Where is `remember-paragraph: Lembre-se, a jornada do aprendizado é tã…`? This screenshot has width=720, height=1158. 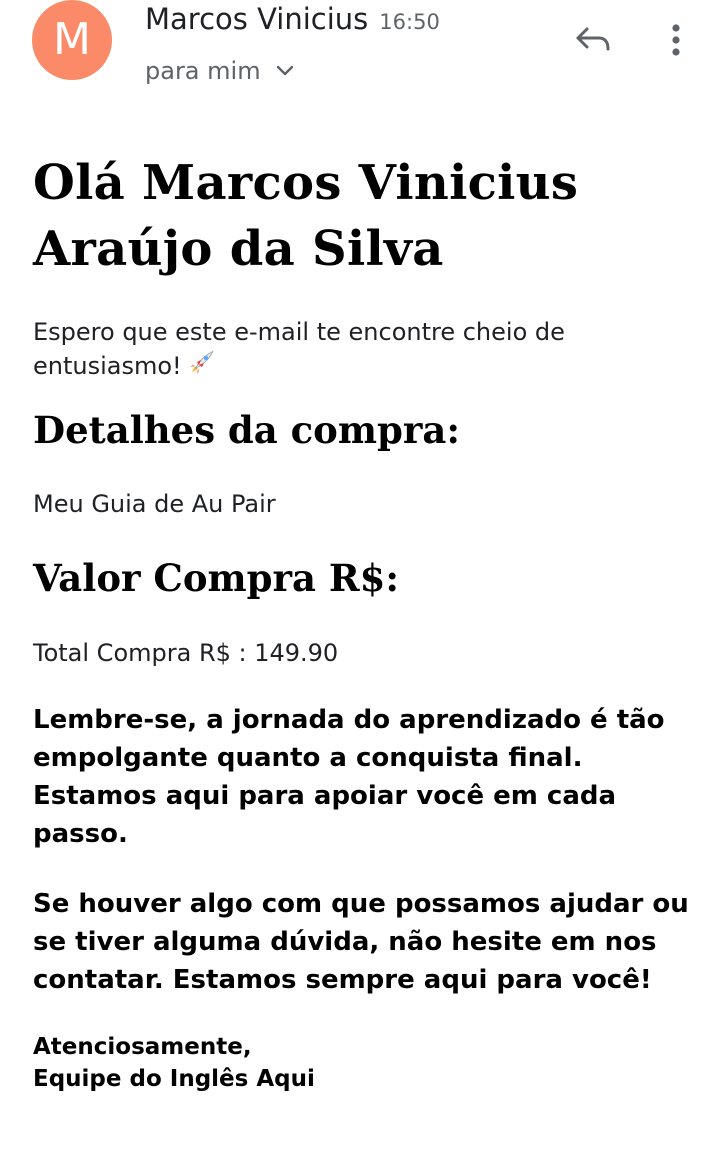
remember-paragraph: Lembre-se, a jornada do aprendizado é tã… is located at coordinates (349, 777).